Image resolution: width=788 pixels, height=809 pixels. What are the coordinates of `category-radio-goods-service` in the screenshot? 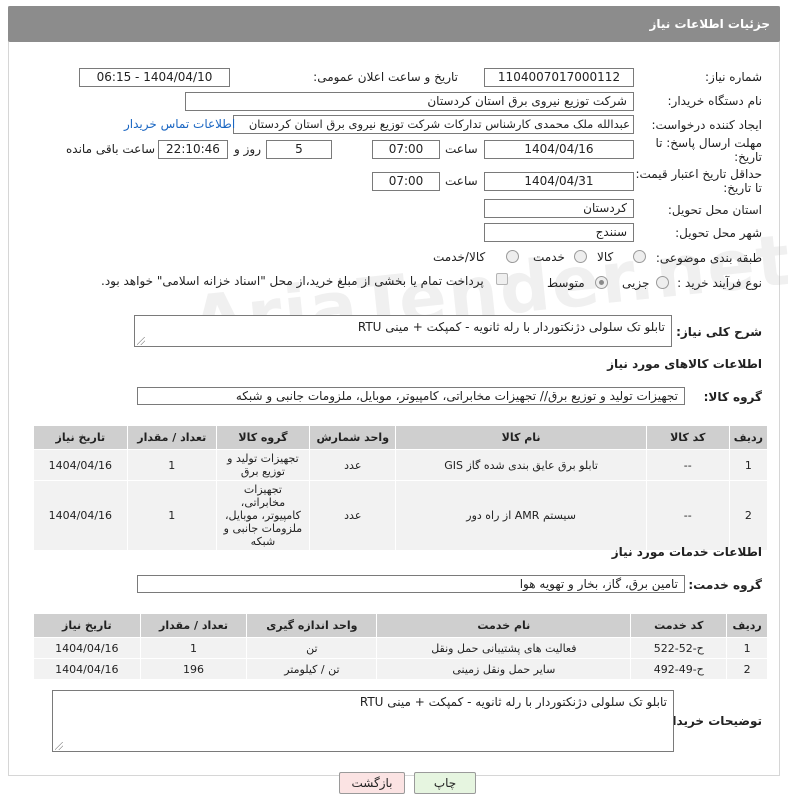 It's located at (512, 256).